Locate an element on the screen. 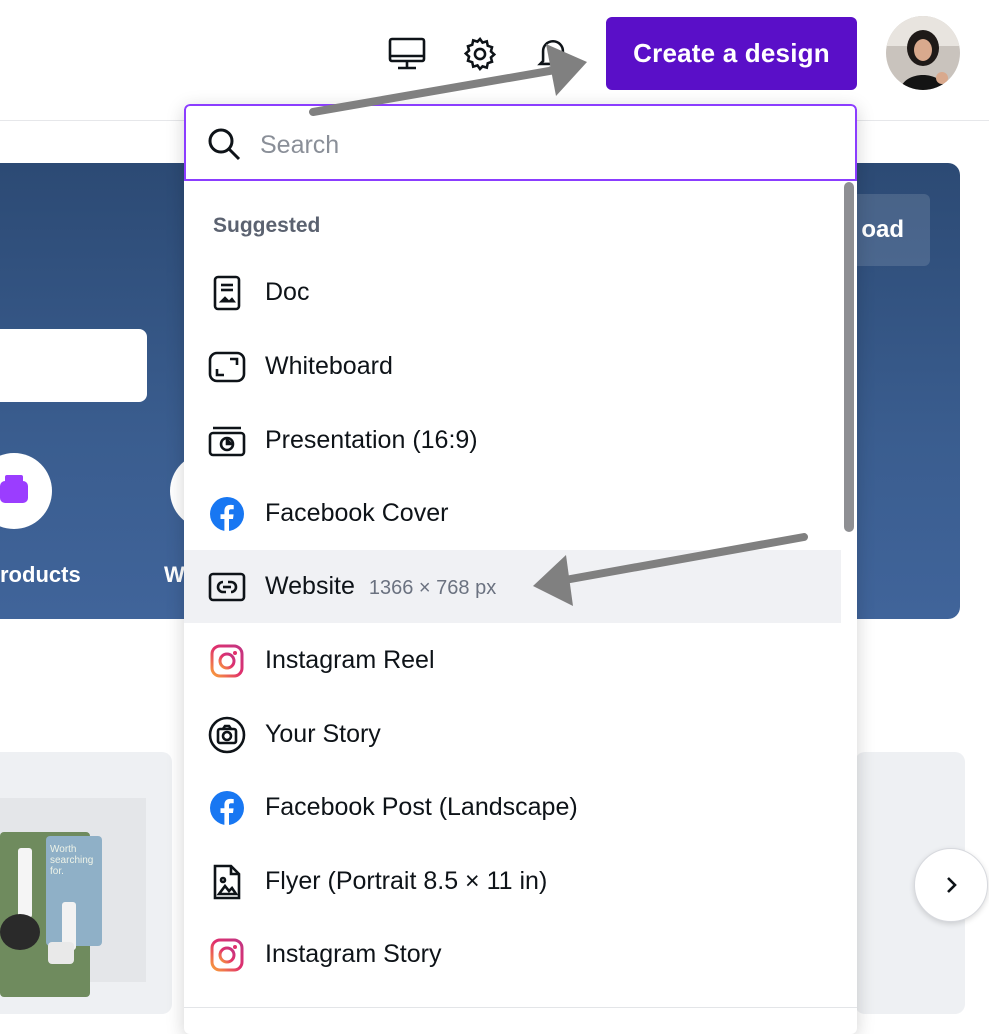 The height and width of the screenshot is (1034, 989). design-type-your-story: Your Story is located at coordinates (512, 734).